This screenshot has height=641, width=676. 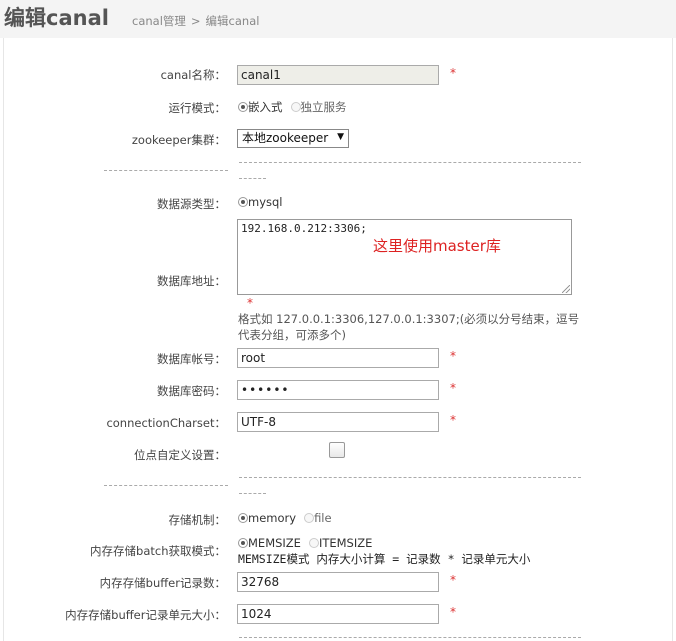 I want to click on storage-mode-radio-group: memory file, so click(x=289, y=518).